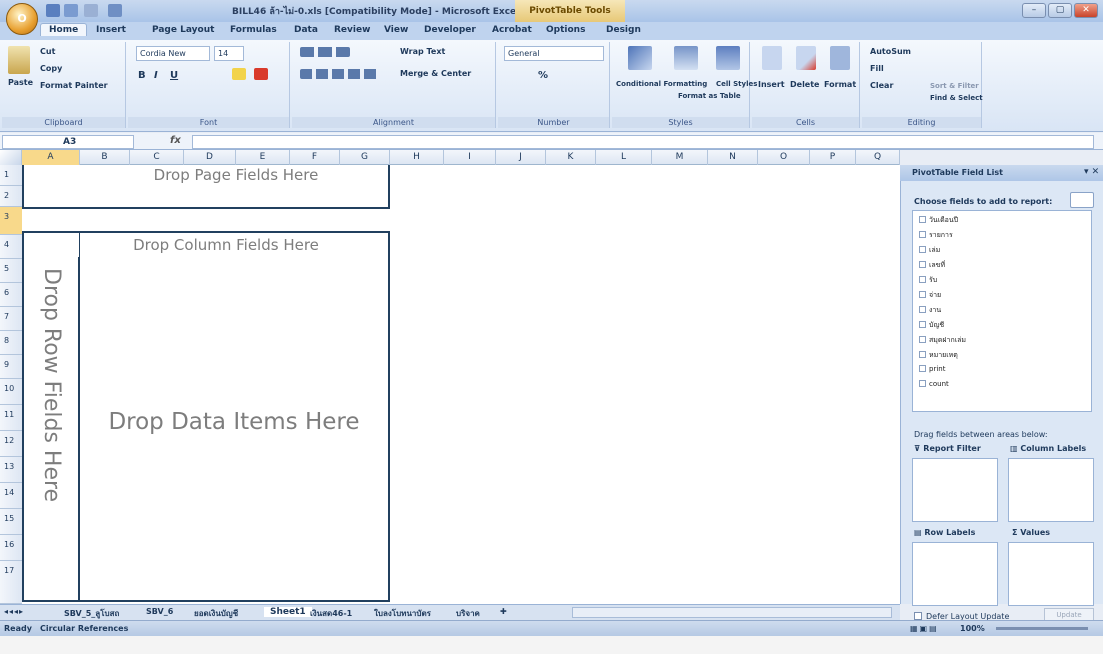  I want to click on font-name-select: Cordia New, so click(173, 53).